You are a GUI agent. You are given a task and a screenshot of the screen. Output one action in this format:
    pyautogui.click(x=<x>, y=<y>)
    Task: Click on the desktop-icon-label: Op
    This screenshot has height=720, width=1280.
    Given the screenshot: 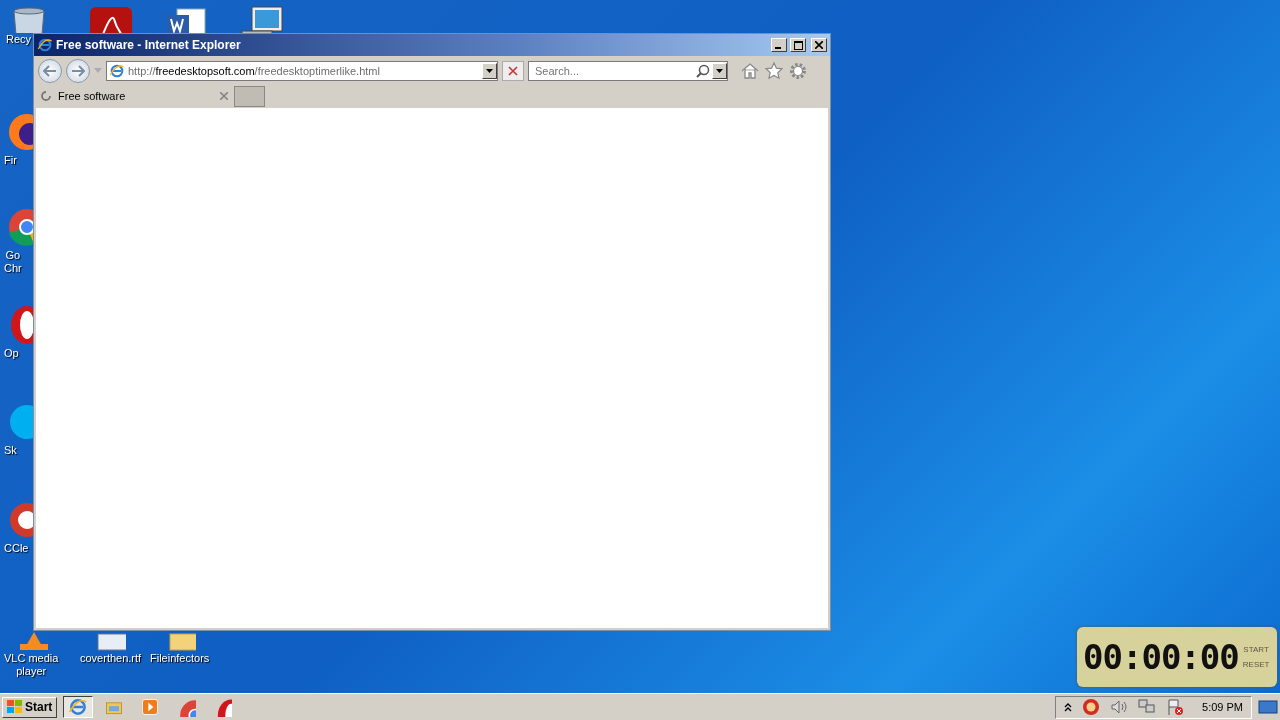 What is the action you would take?
    pyautogui.click(x=11, y=353)
    